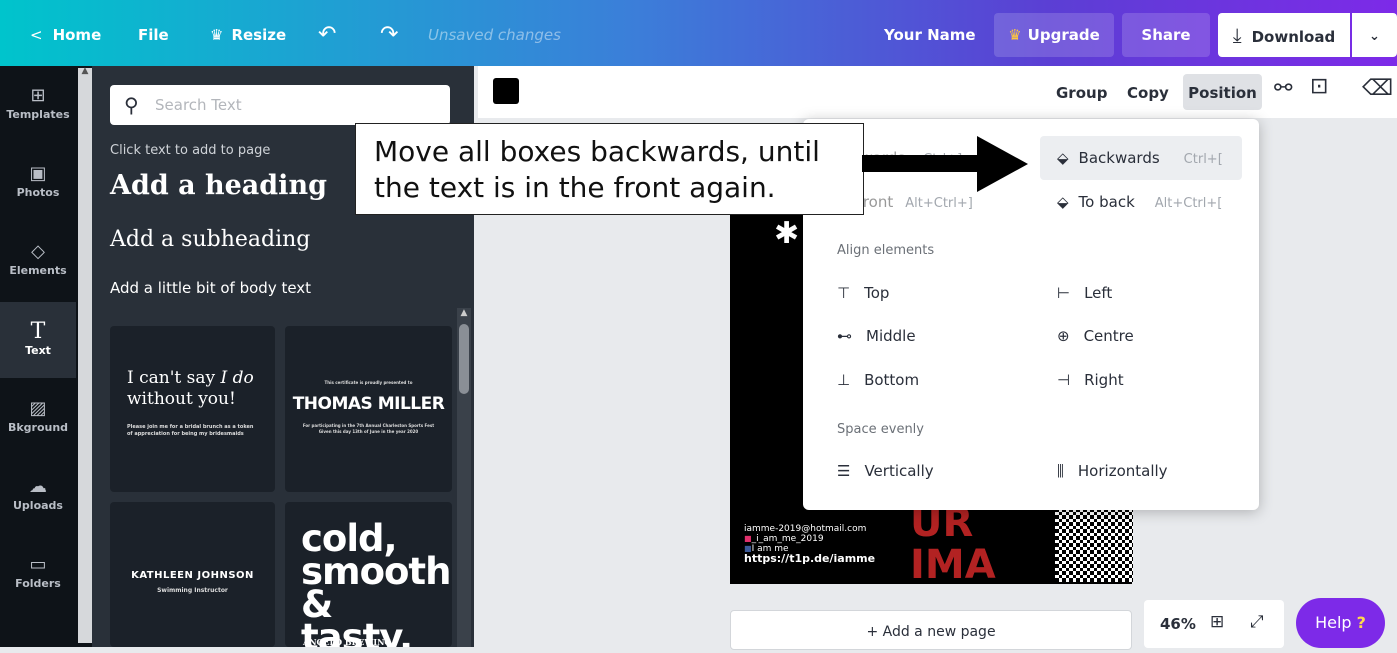 This screenshot has width=1397, height=653. I want to click on option-label: To back, so click(1106, 202).